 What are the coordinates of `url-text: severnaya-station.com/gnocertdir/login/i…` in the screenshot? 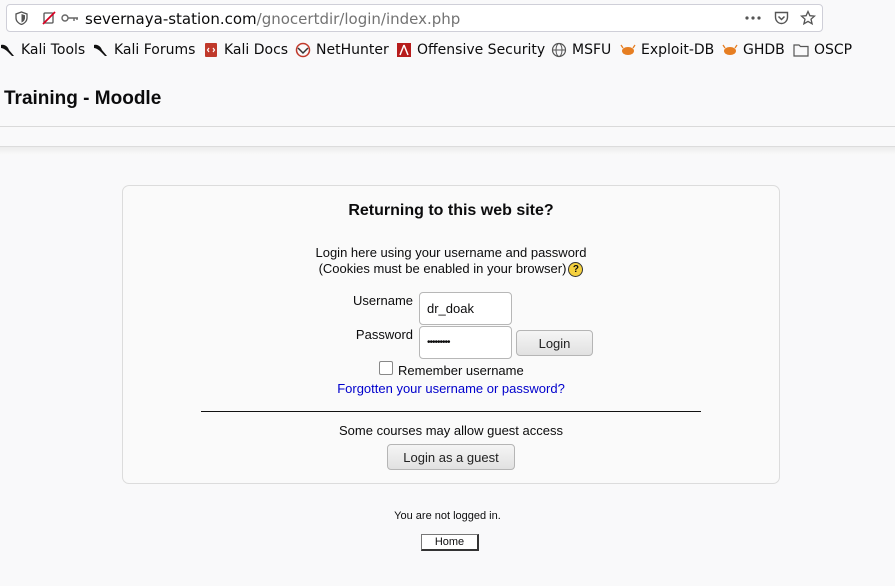 It's located at (272, 19).